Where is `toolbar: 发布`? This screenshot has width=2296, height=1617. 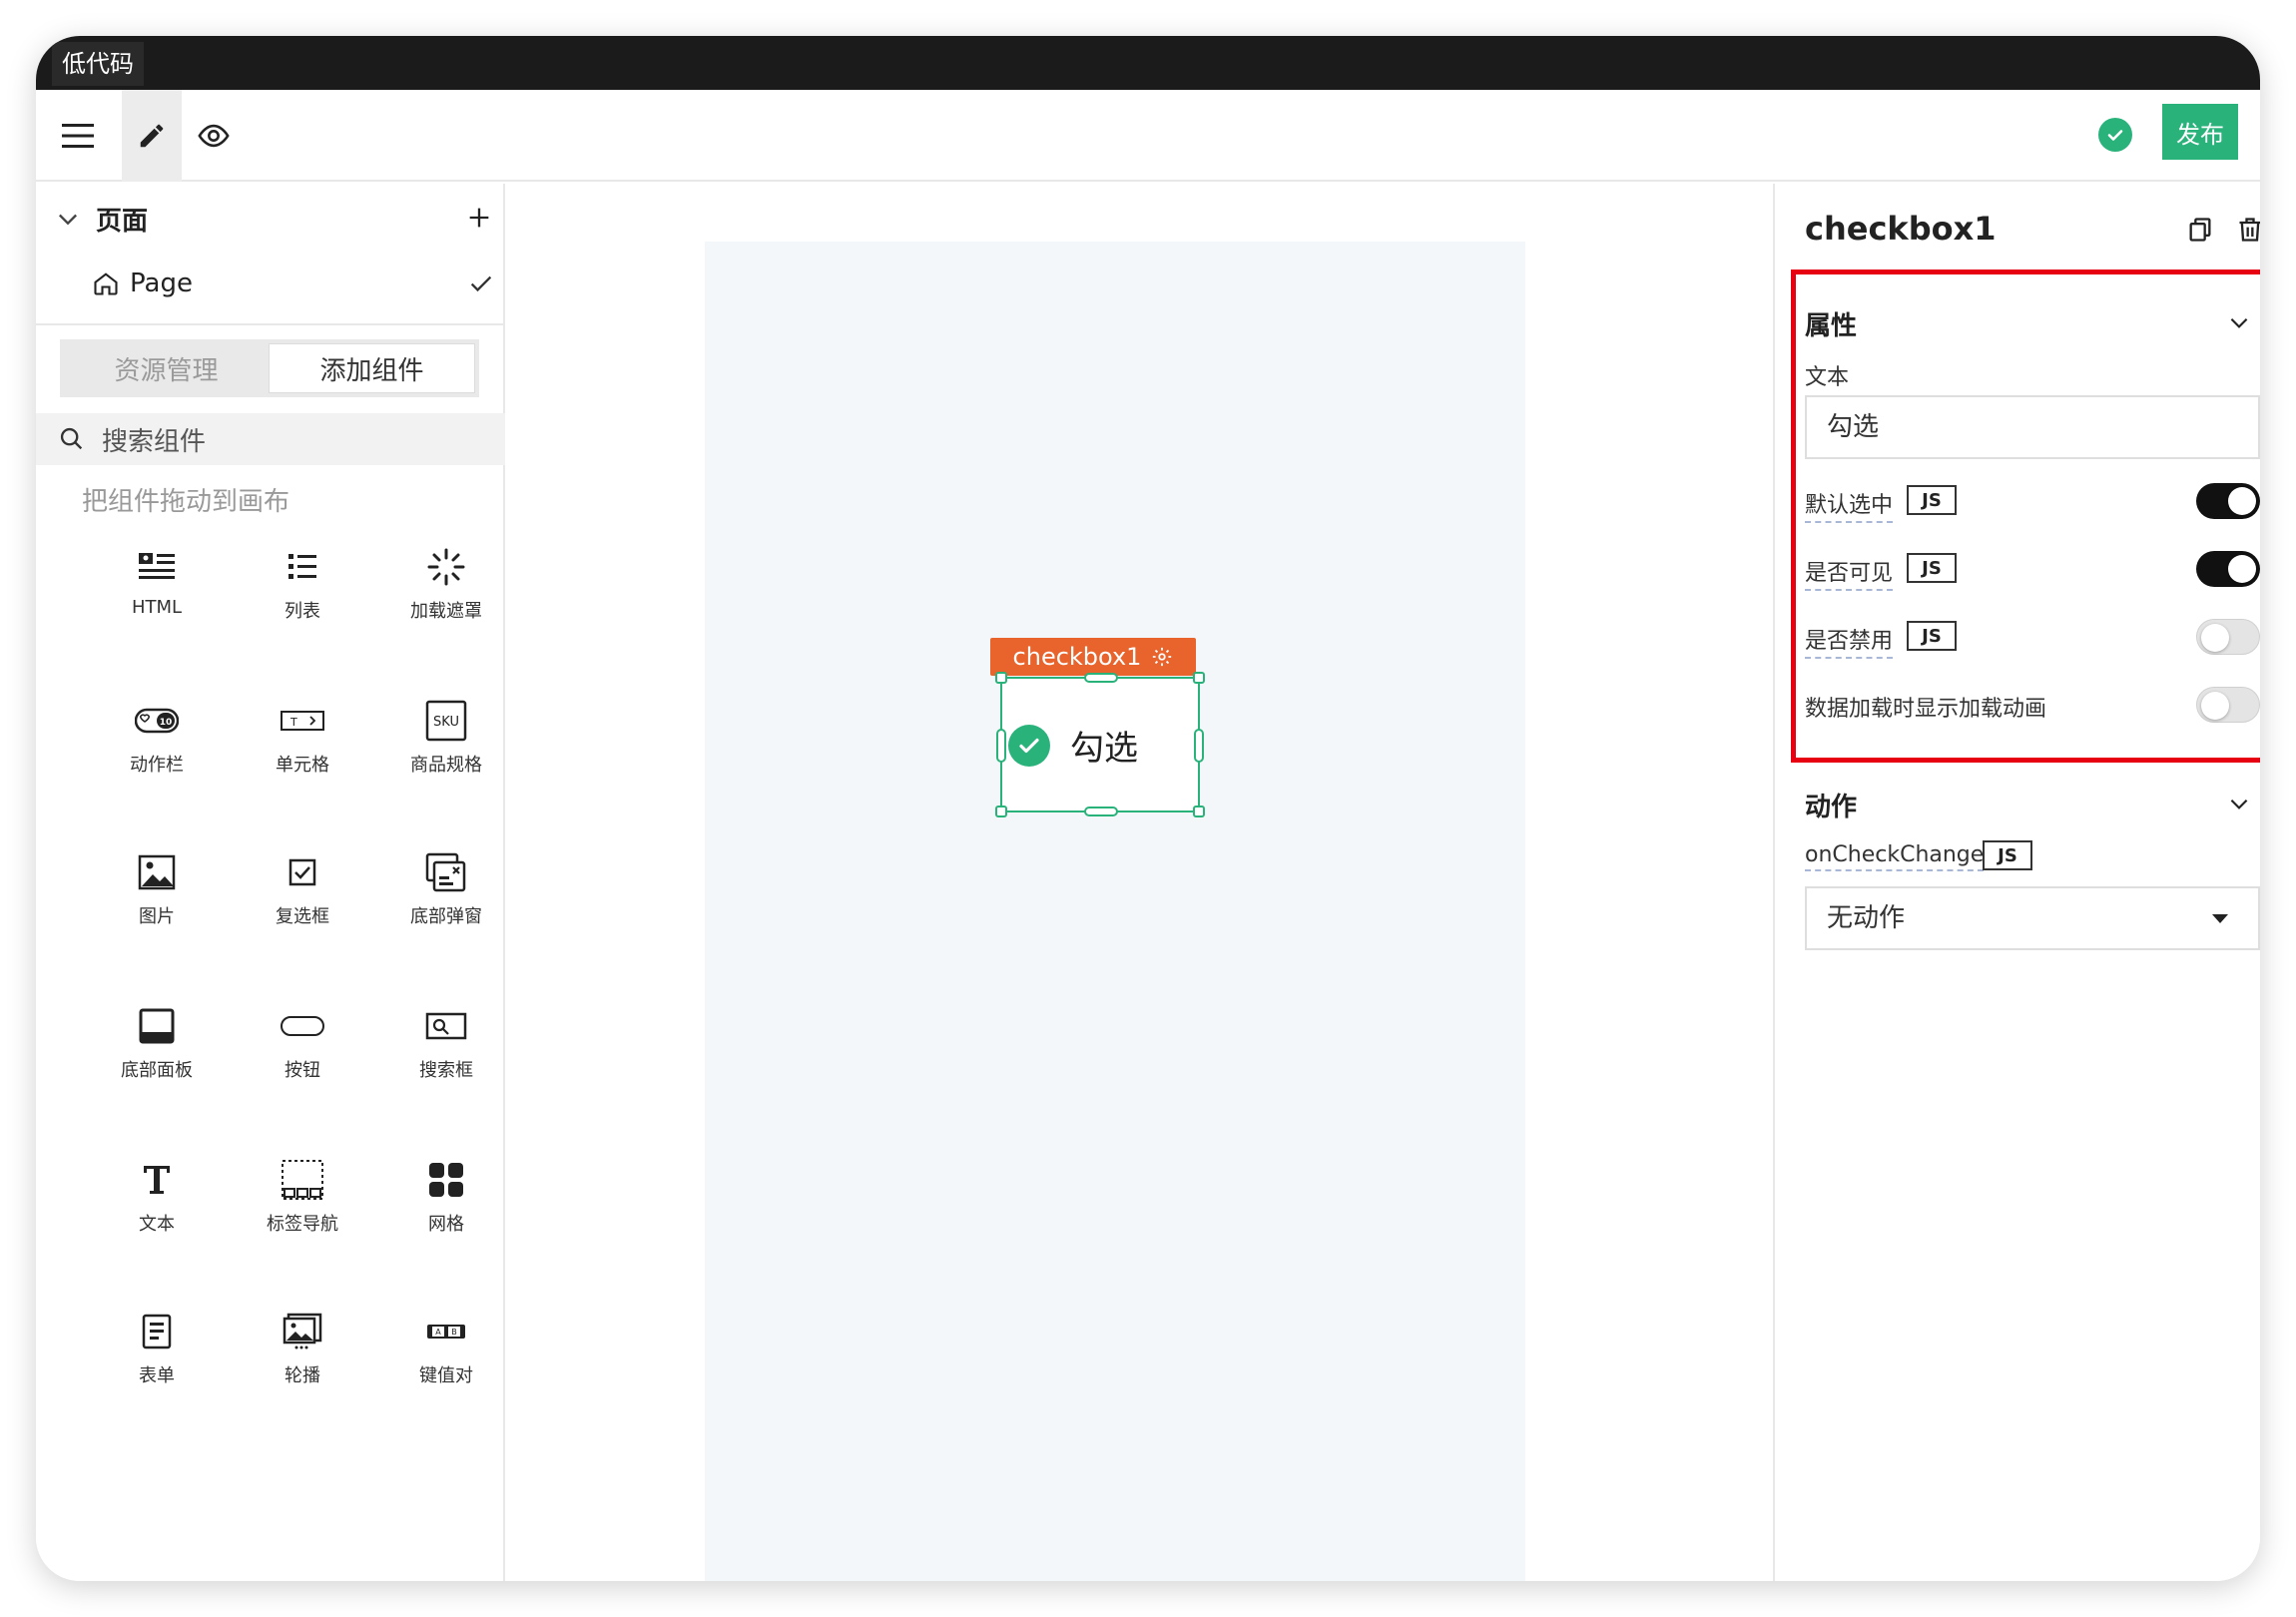 toolbar: 发布 is located at coordinates (1148, 136).